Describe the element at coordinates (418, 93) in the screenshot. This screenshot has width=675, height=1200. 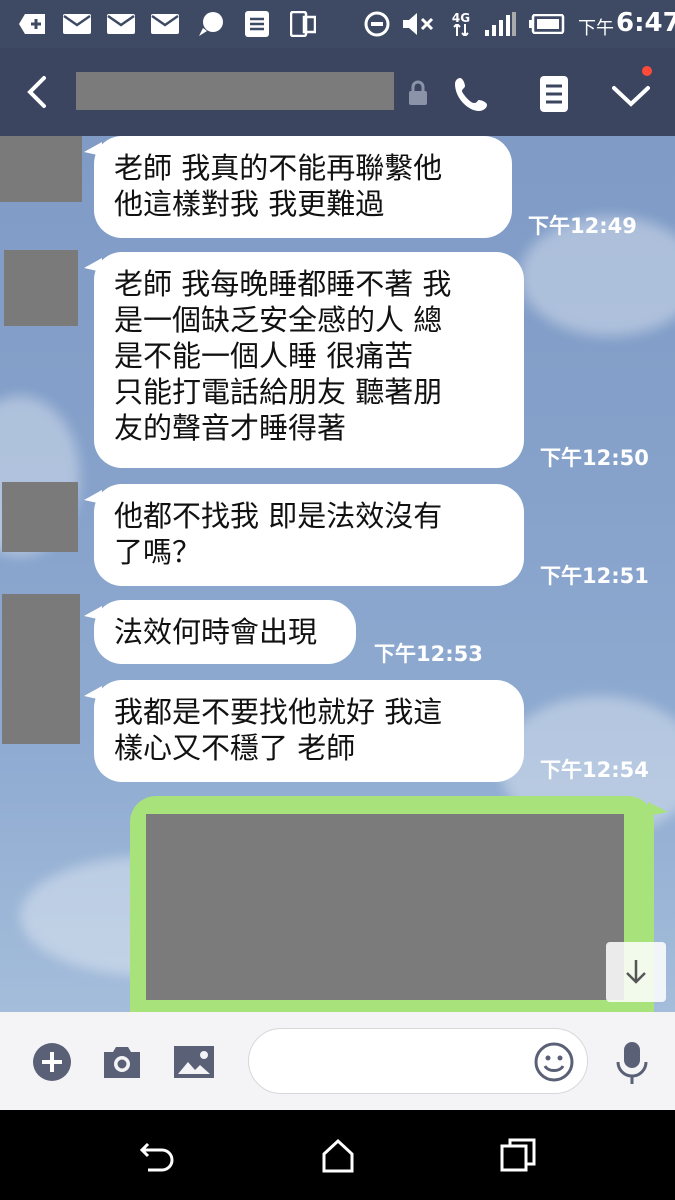
I see `lock-icon` at that location.